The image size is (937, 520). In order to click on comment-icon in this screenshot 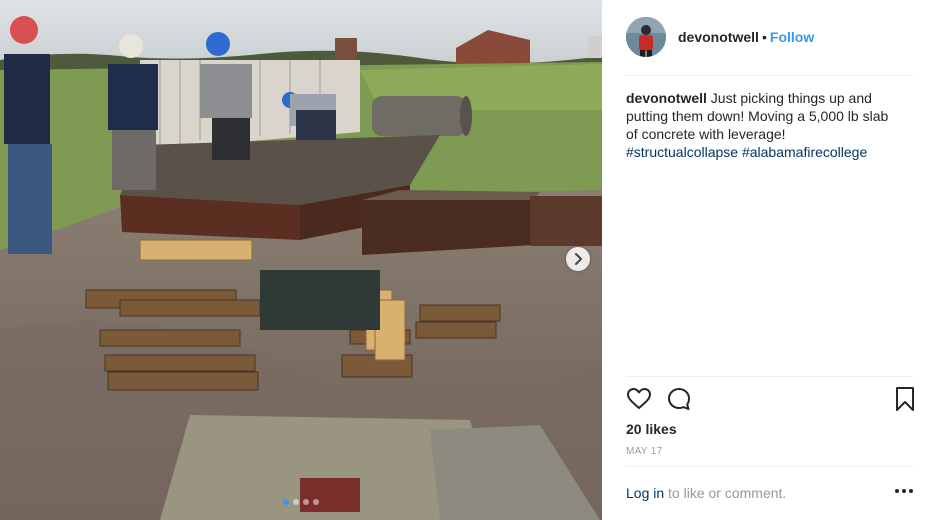, I will do `click(679, 399)`.